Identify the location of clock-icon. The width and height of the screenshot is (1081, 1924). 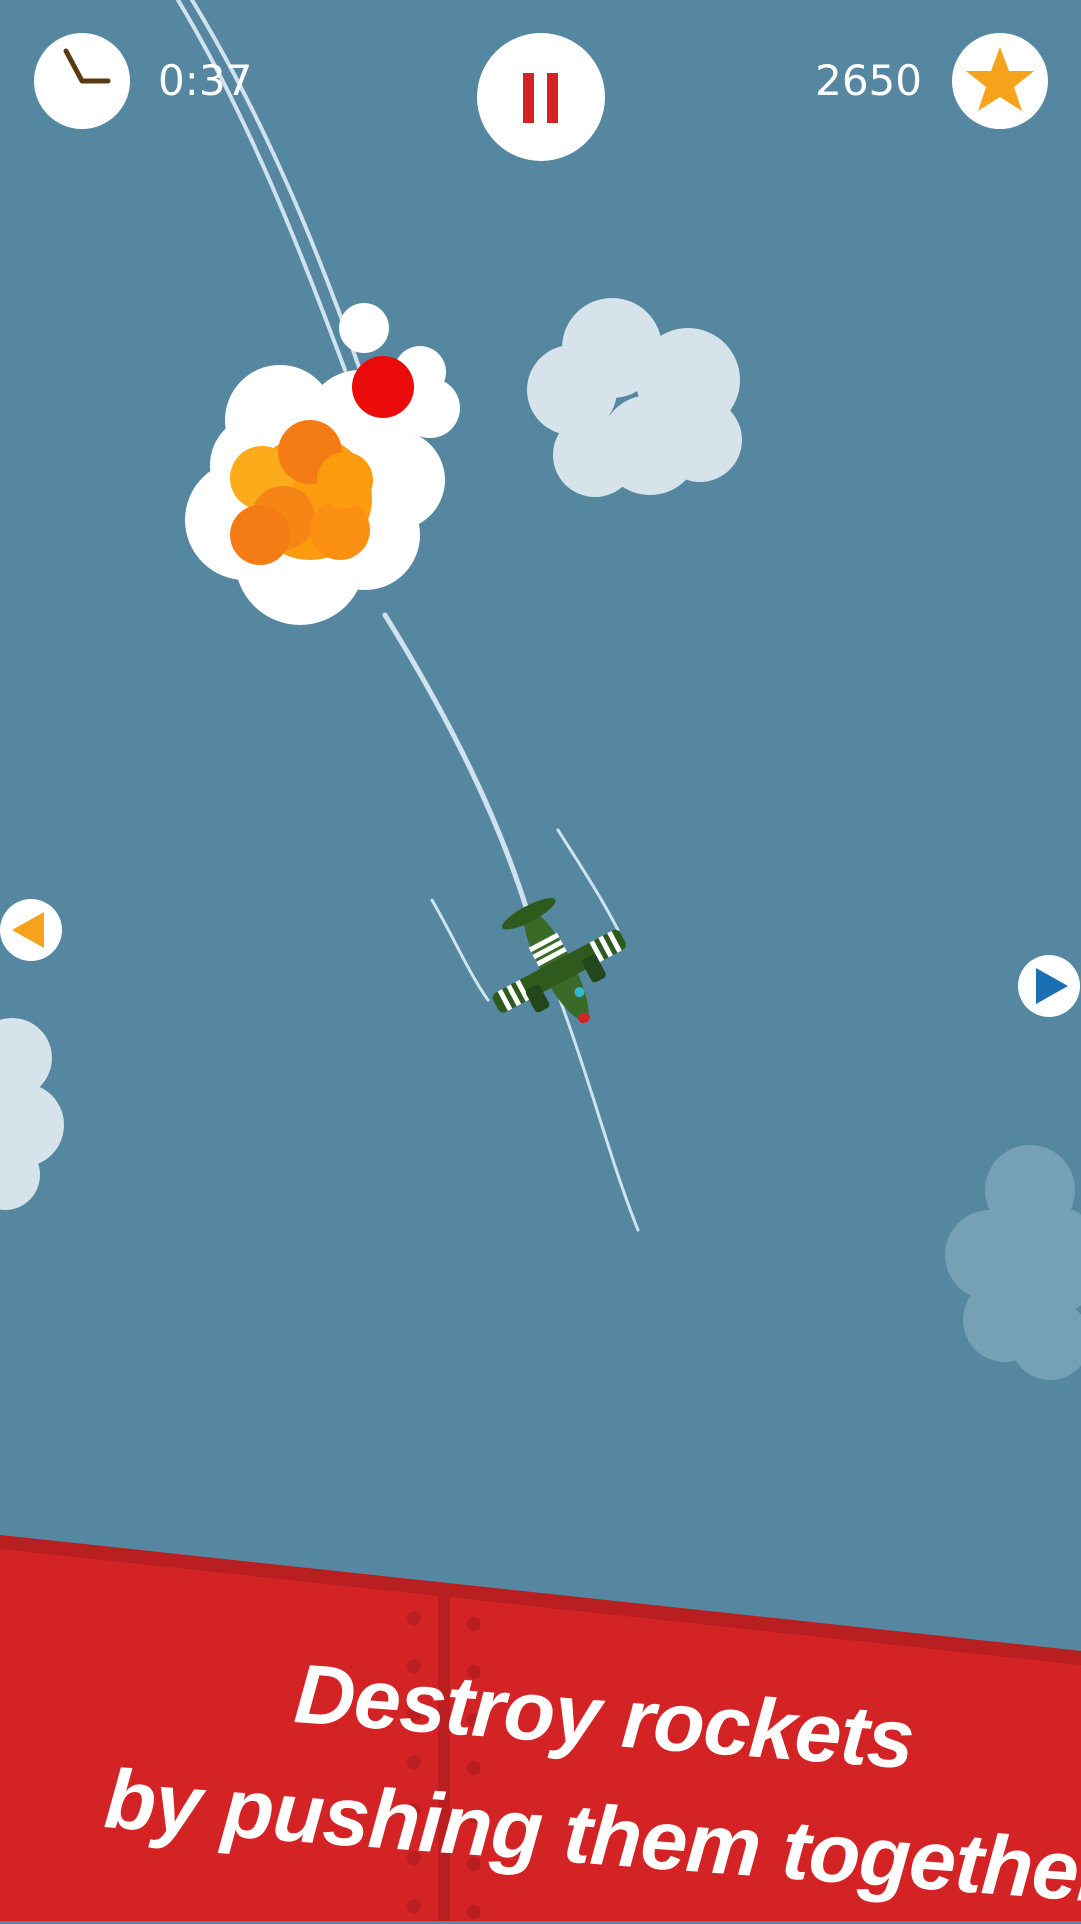
(87, 66).